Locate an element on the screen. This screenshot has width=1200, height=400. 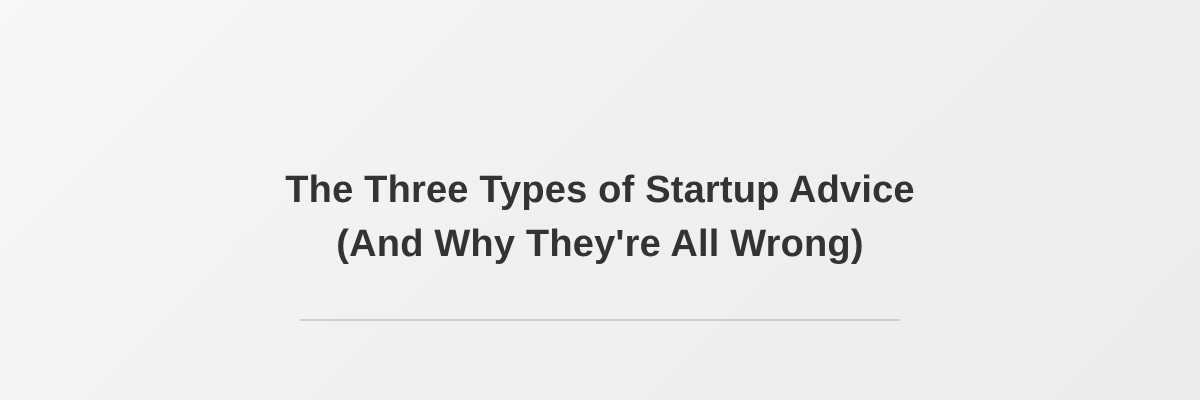
title-line-1: The Three Types of Startup Advice is located at coordinates (600, 190).